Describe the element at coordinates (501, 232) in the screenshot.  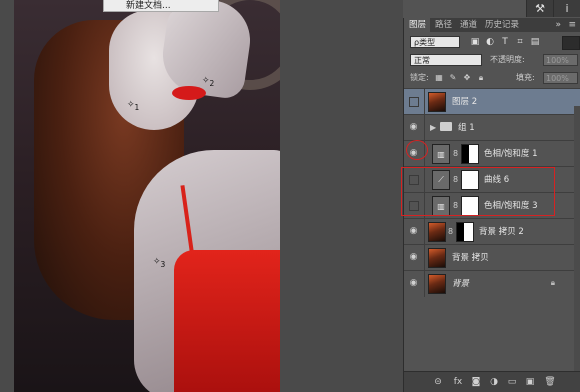
I see `layer-name: 背景 拷贝 2` at that location.